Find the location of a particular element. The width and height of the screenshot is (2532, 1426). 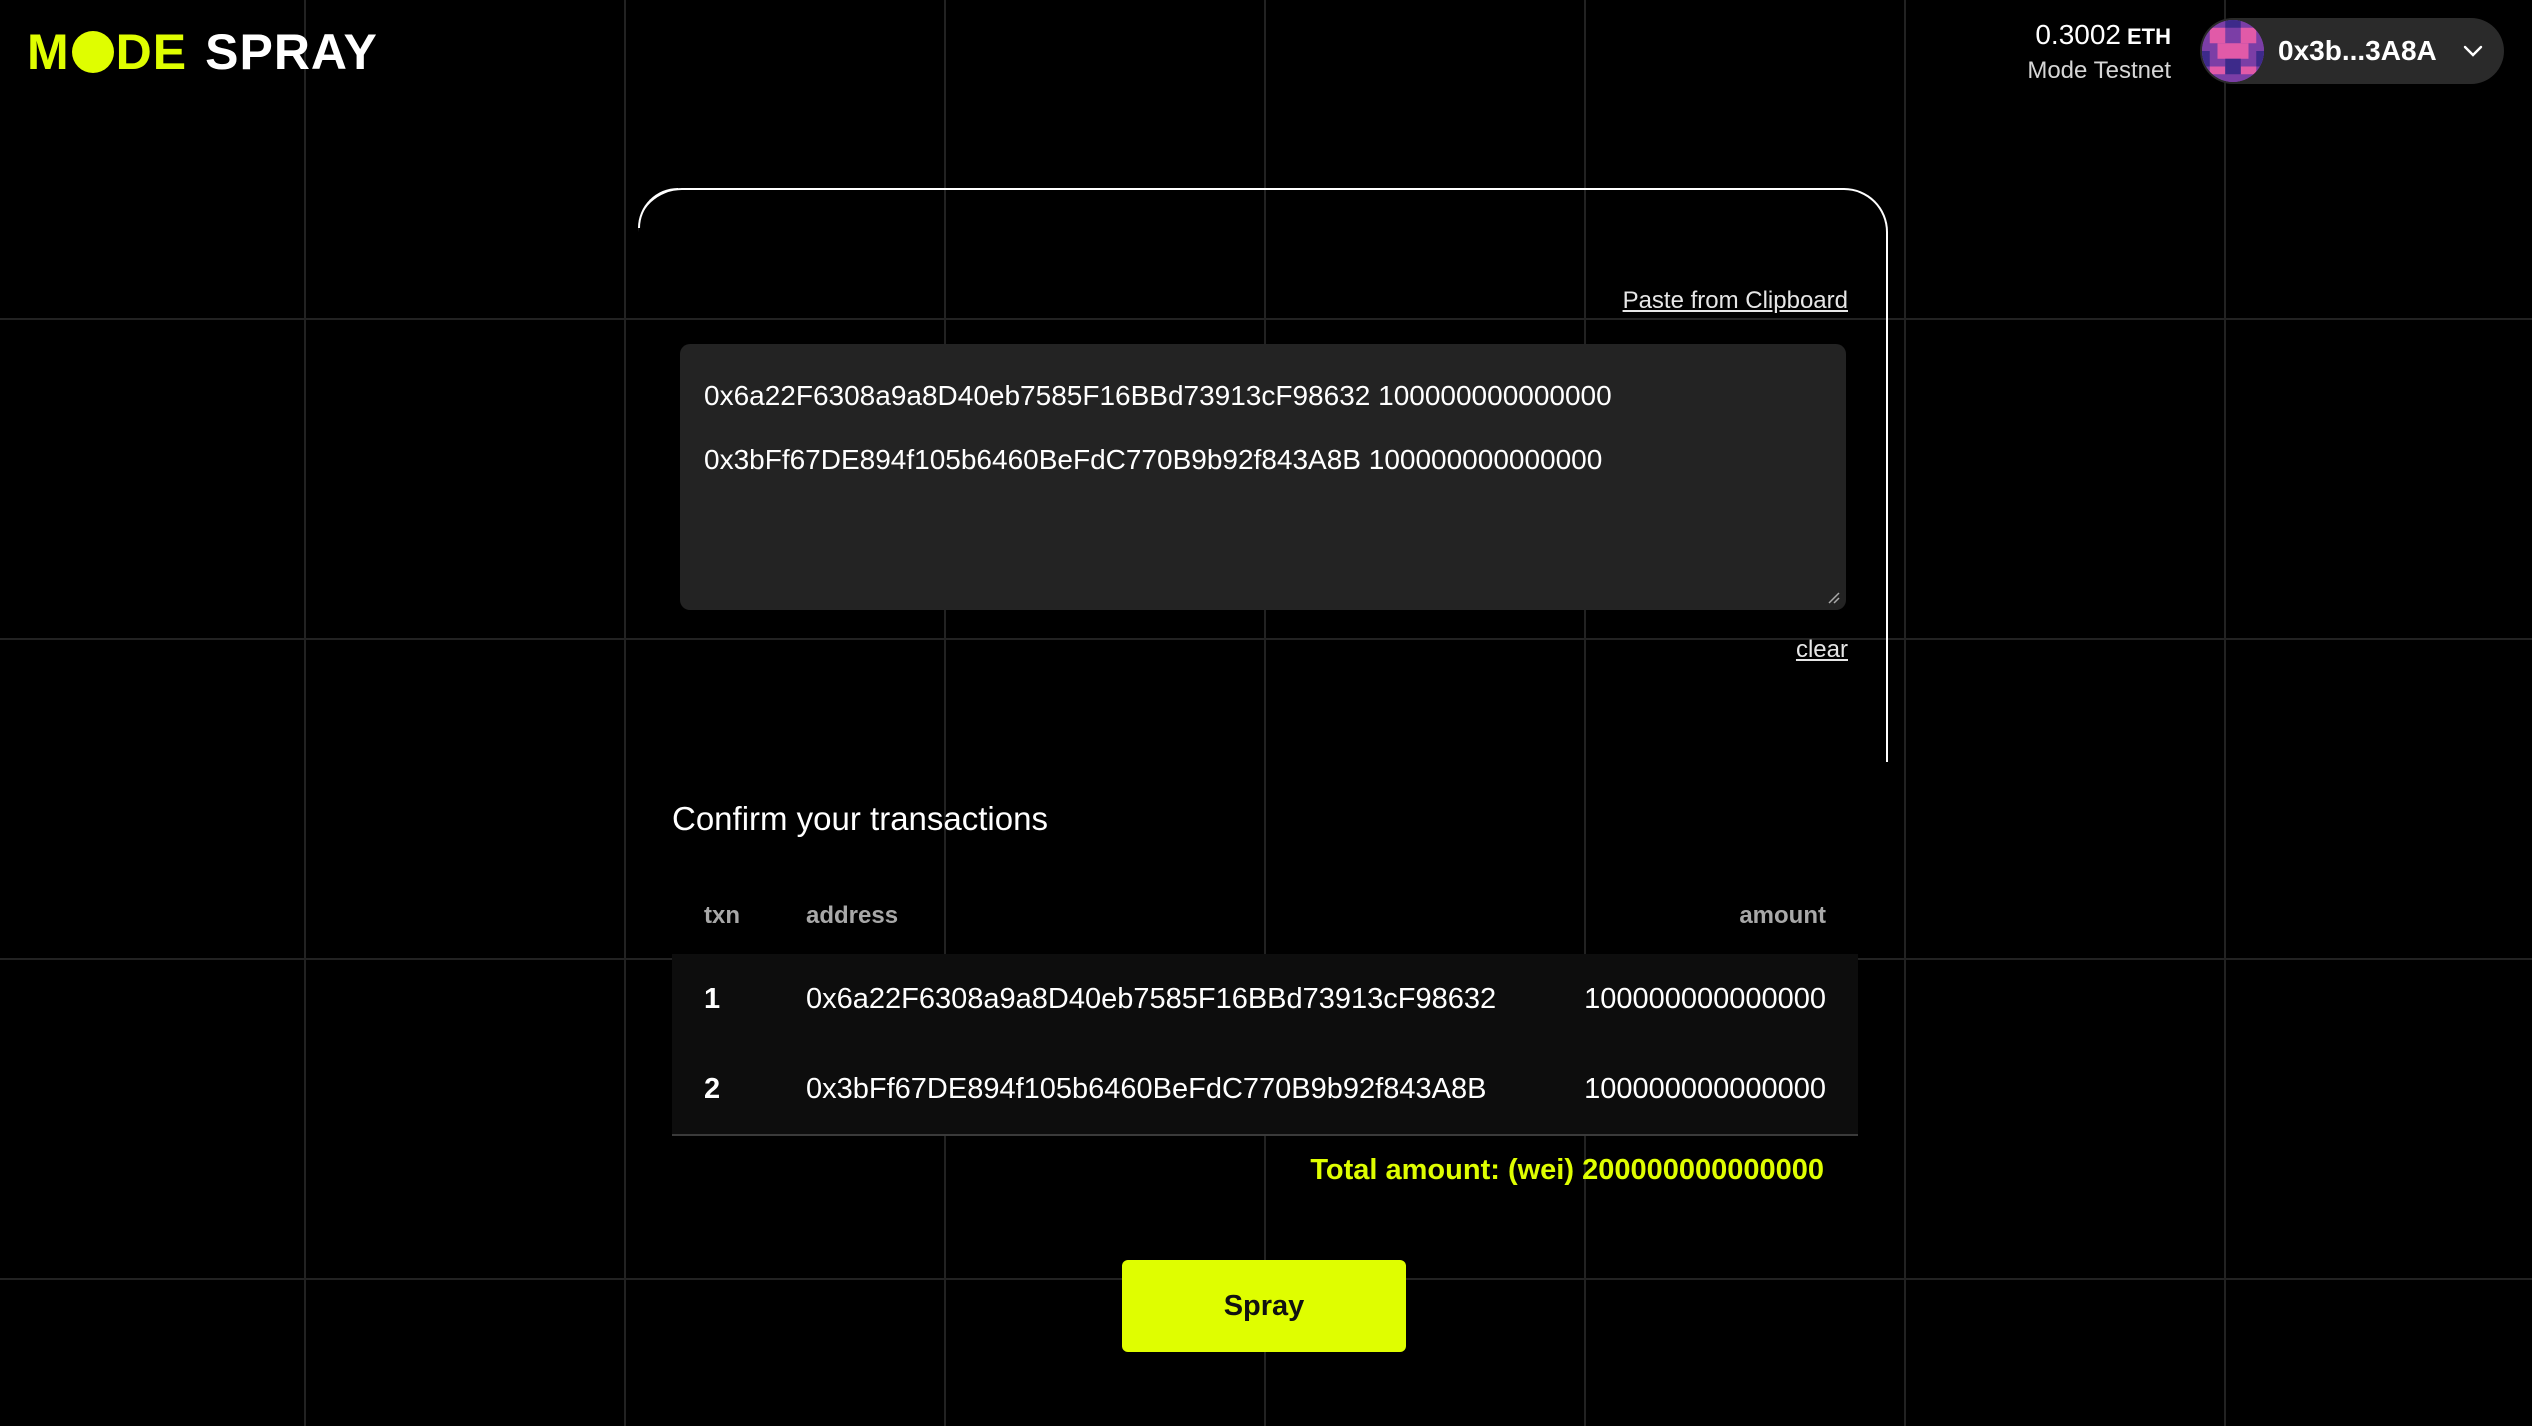

logo-spray: SPRAY is located at coordinates (291, 52).